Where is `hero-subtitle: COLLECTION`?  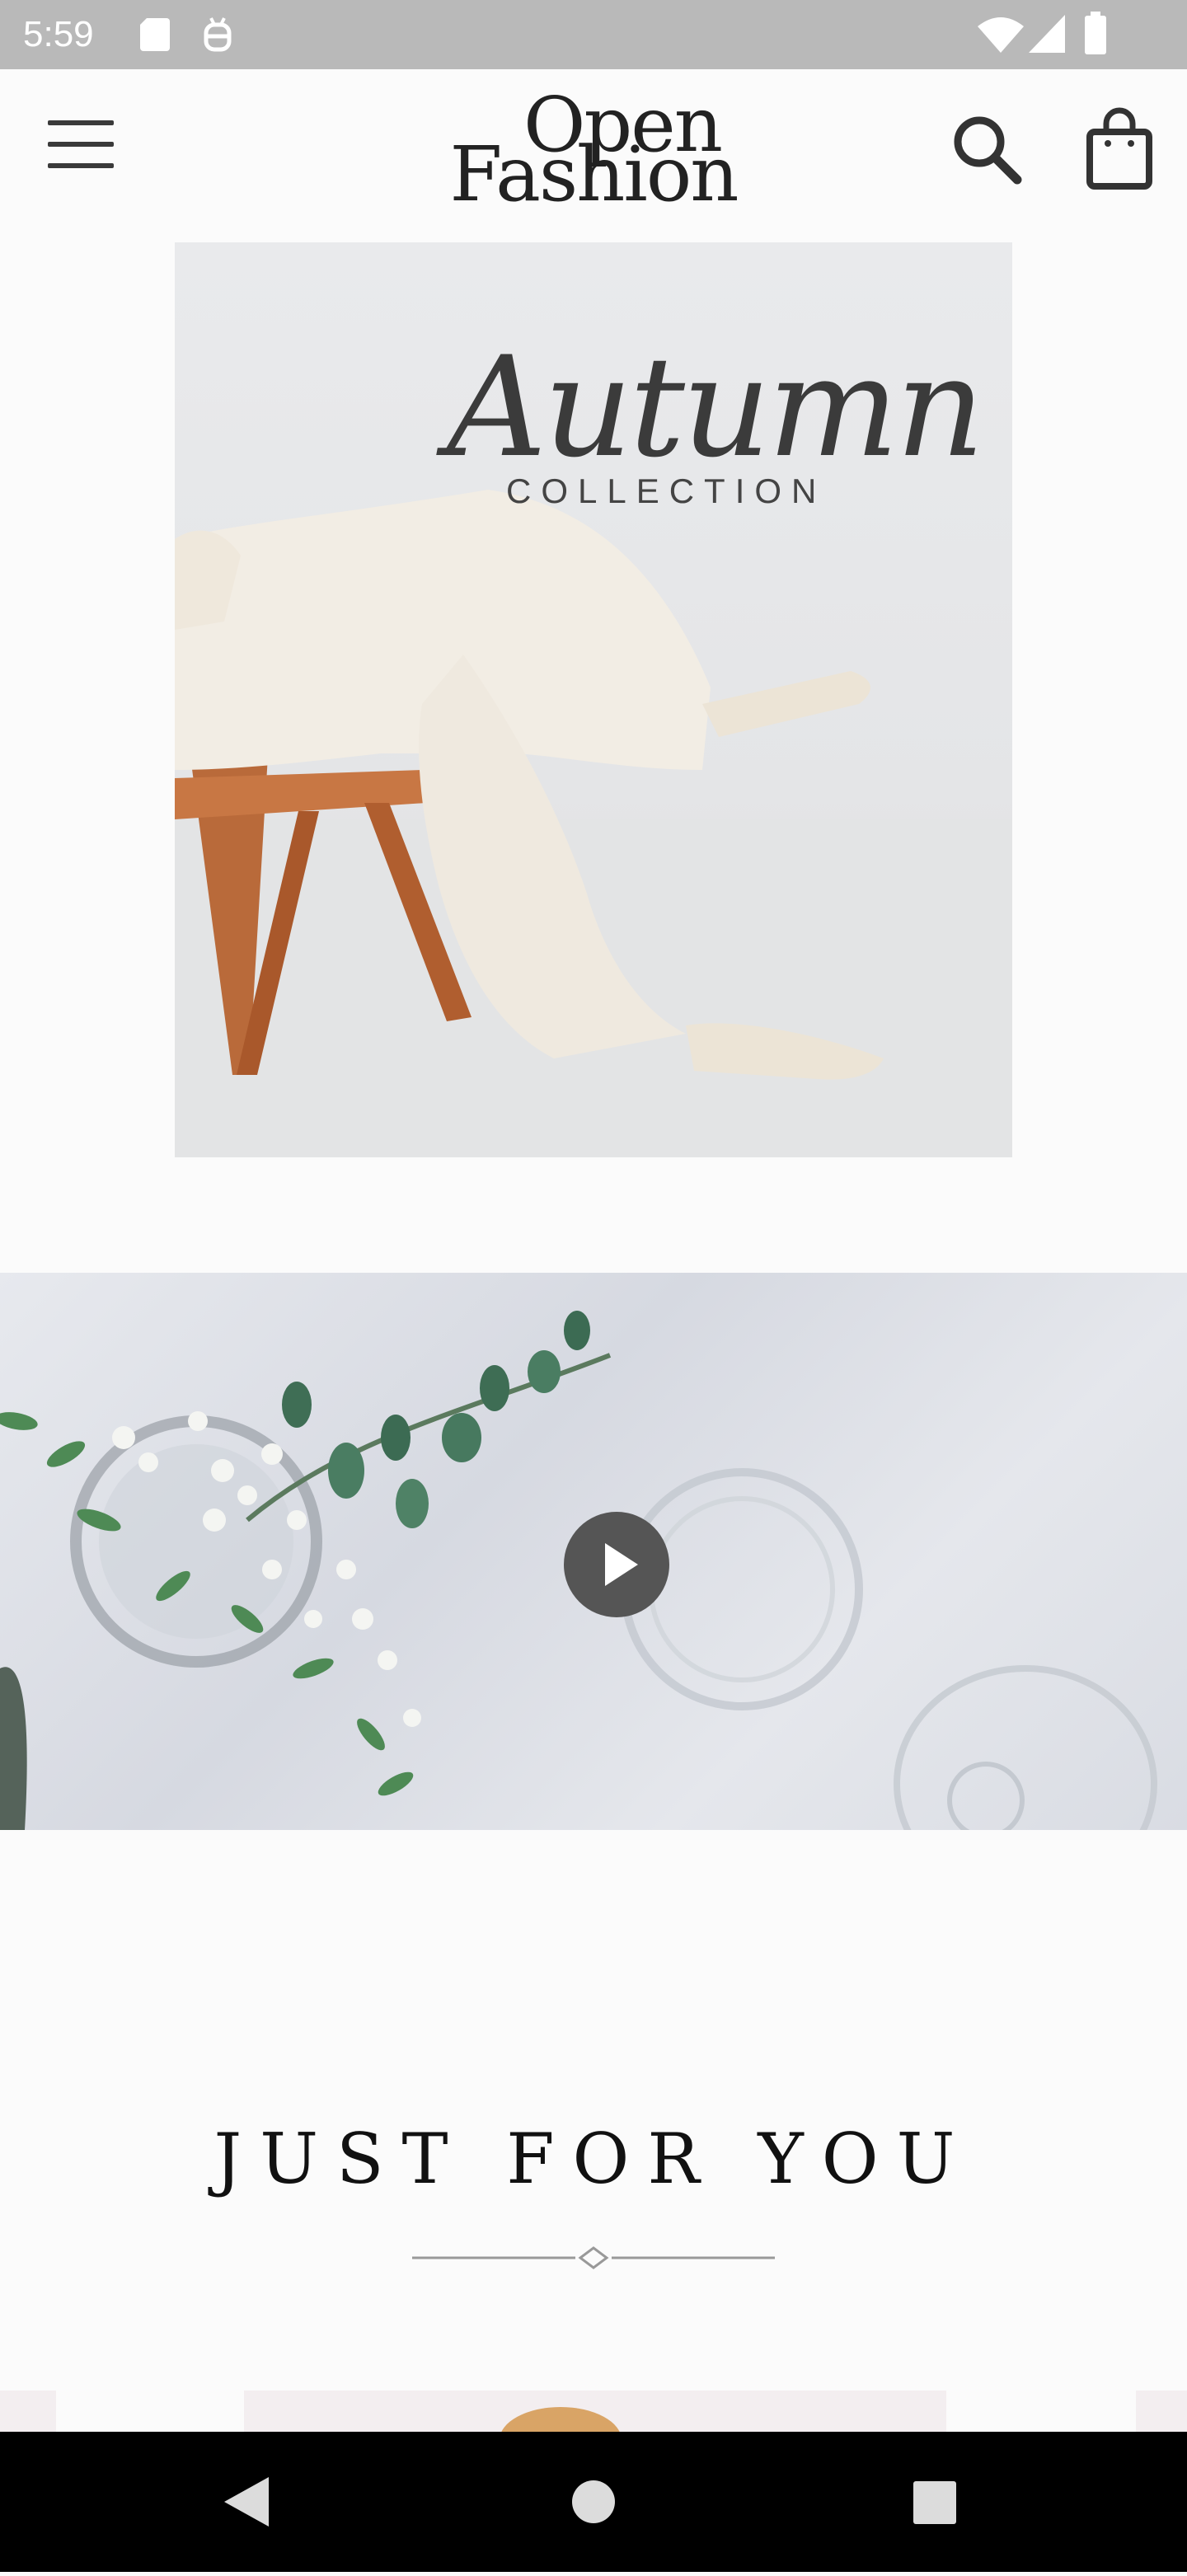
hero-subtitle: COLLECTION is located at coordinates (666, 491).